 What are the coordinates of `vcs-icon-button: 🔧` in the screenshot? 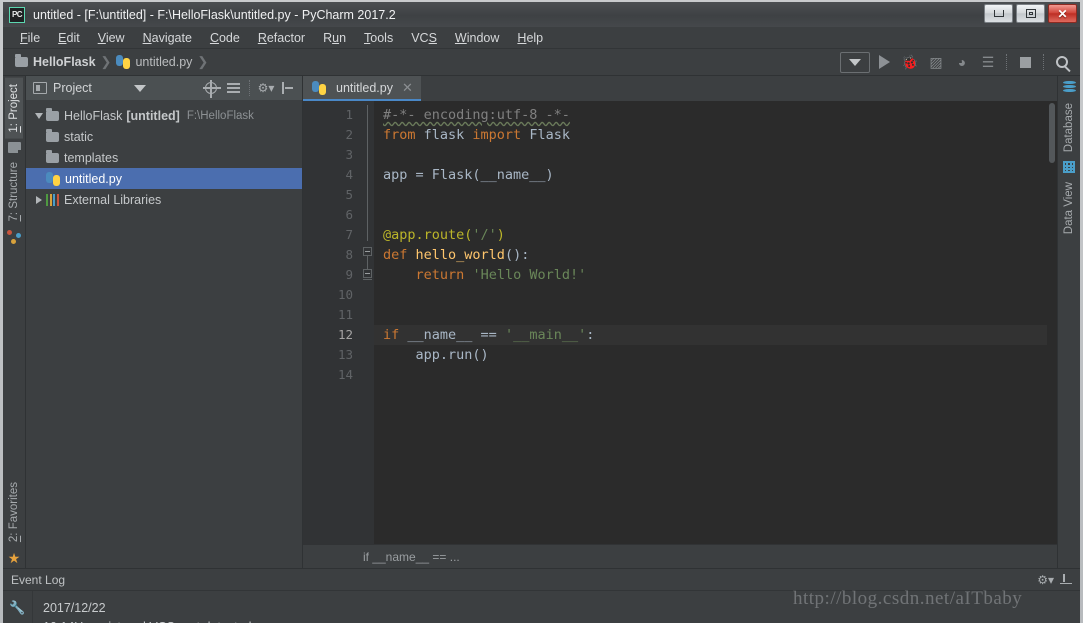 It's located at (18, 607).